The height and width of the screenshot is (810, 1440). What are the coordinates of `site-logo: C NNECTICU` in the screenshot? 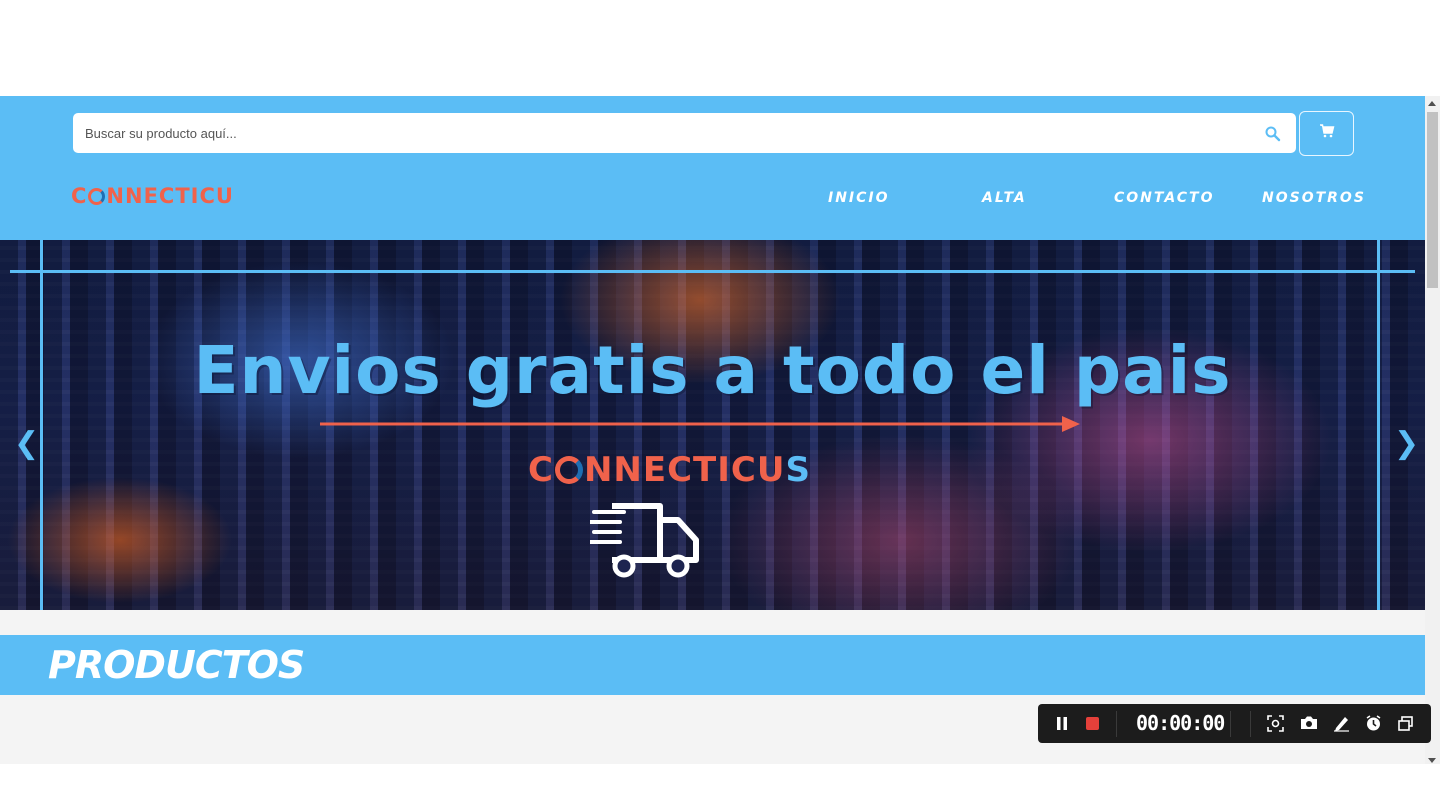 It's located at (152, 196).